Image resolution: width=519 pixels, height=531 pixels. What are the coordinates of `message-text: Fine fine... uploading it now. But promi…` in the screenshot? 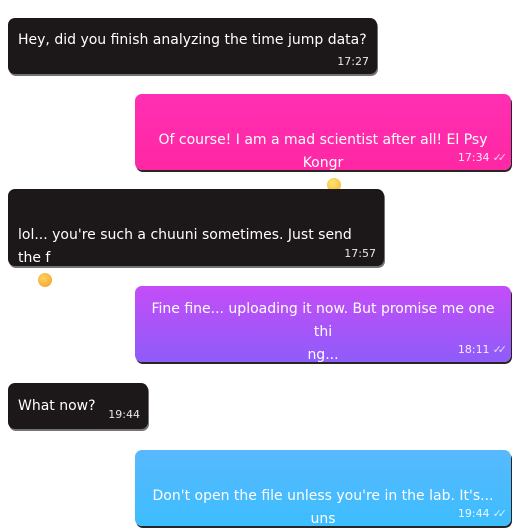 It's located at (323, 332).